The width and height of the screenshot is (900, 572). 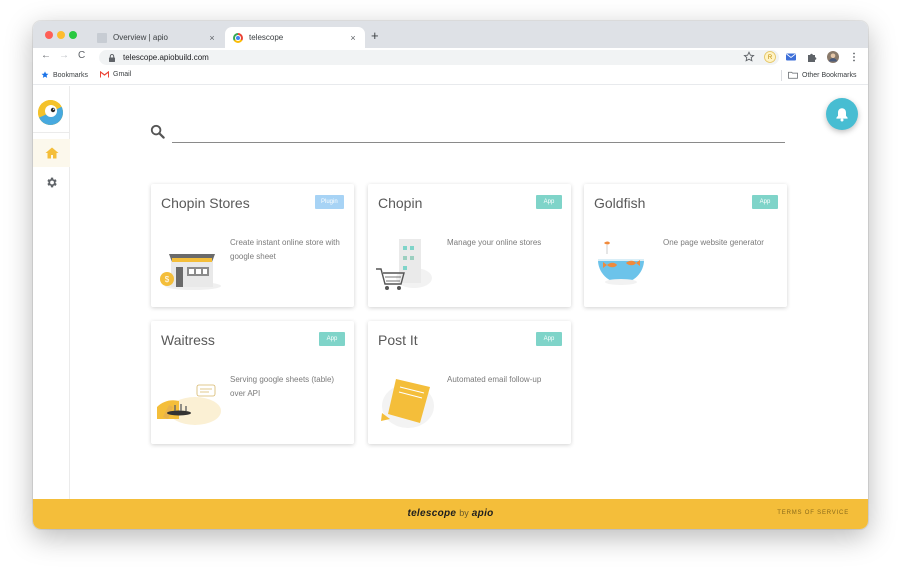 I want to click on home-icon, so click(x=51, y=153).